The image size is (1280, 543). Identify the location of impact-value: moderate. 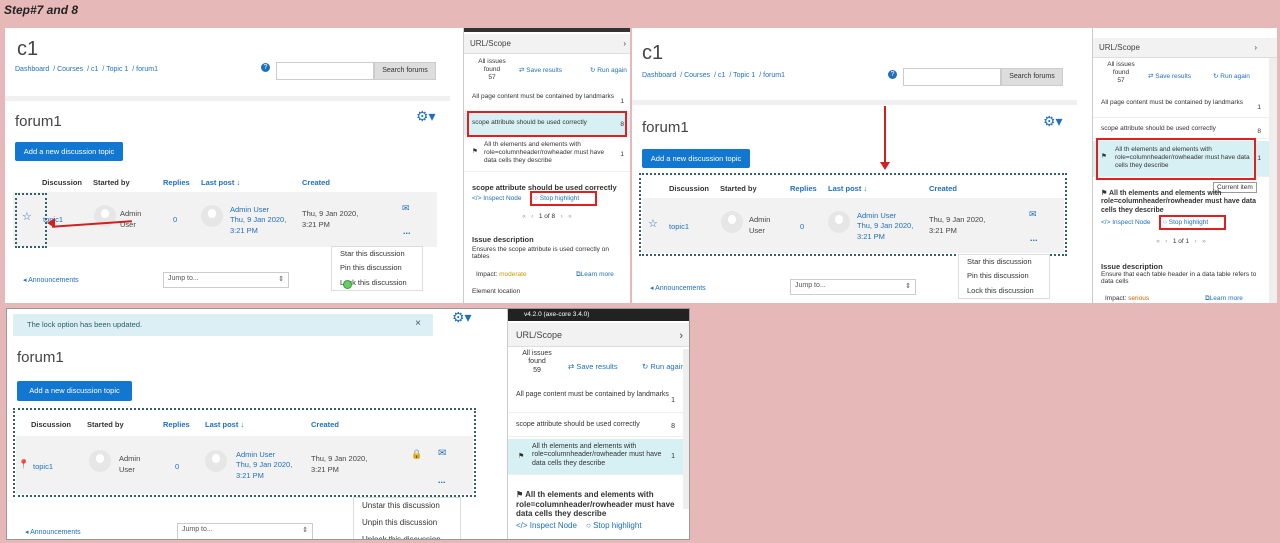
(513, 274).